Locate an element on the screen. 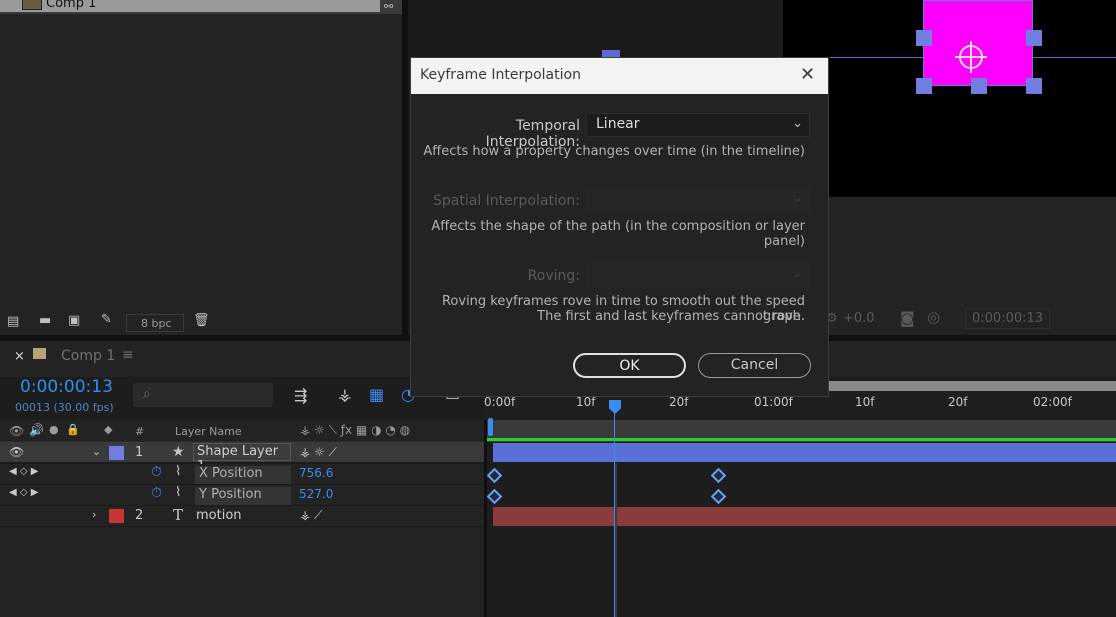 The image size is (1116, 617). snapshot-icon: ◙ is located at coordinates (907, 318).